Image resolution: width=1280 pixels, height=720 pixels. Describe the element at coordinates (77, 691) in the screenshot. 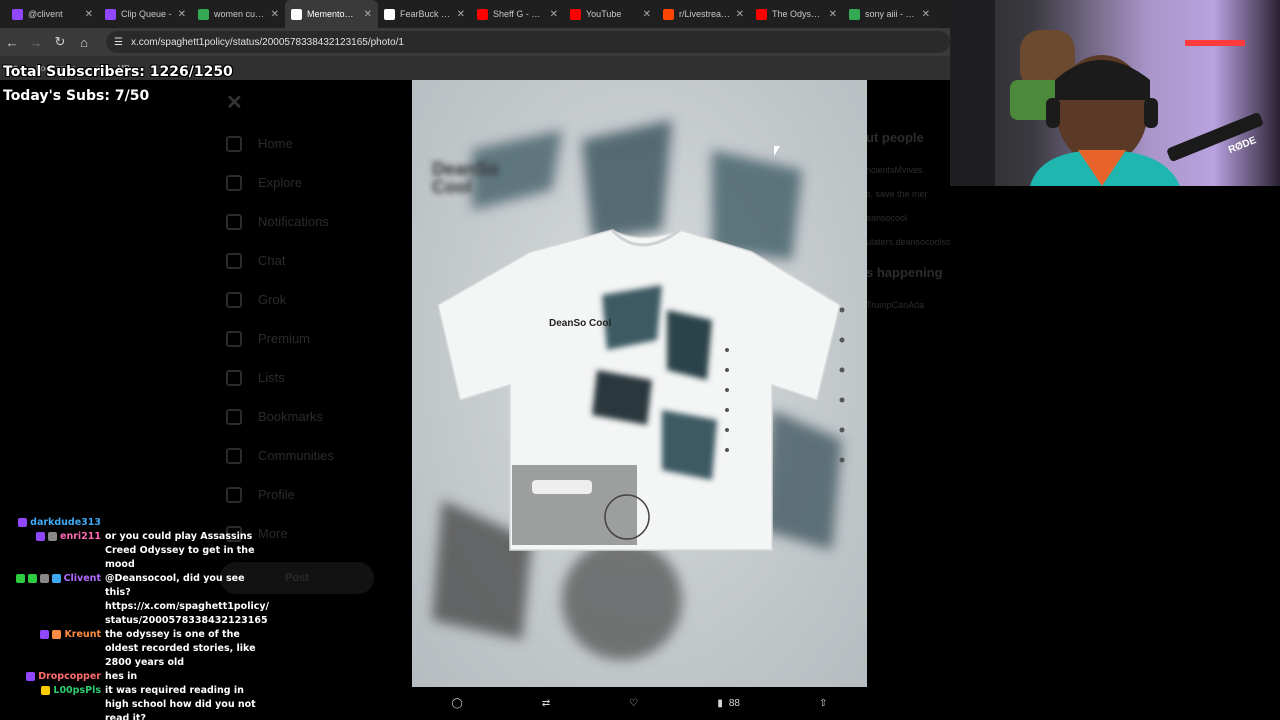

I see `chat-username: L00psPls` at that location.